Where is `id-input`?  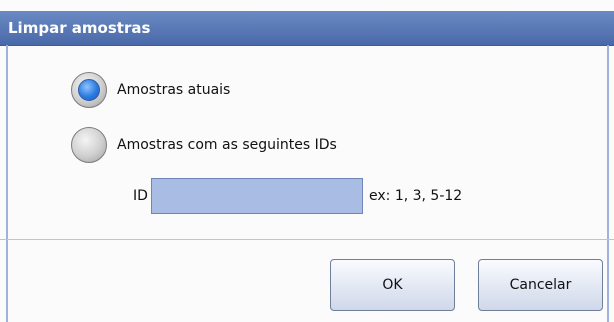 id-input is located at coordinates (257, 196).